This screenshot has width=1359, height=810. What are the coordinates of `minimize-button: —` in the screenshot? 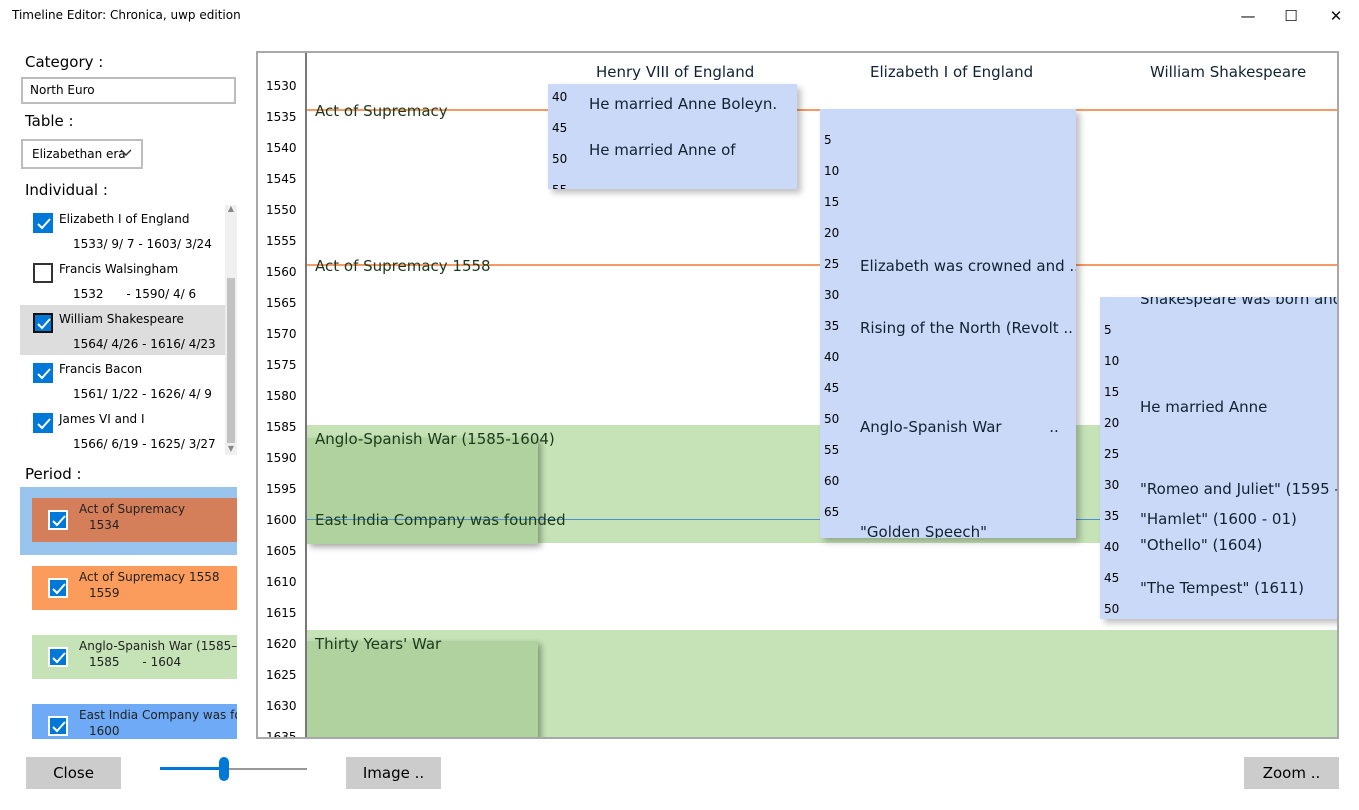 It's located at (1248, 16).